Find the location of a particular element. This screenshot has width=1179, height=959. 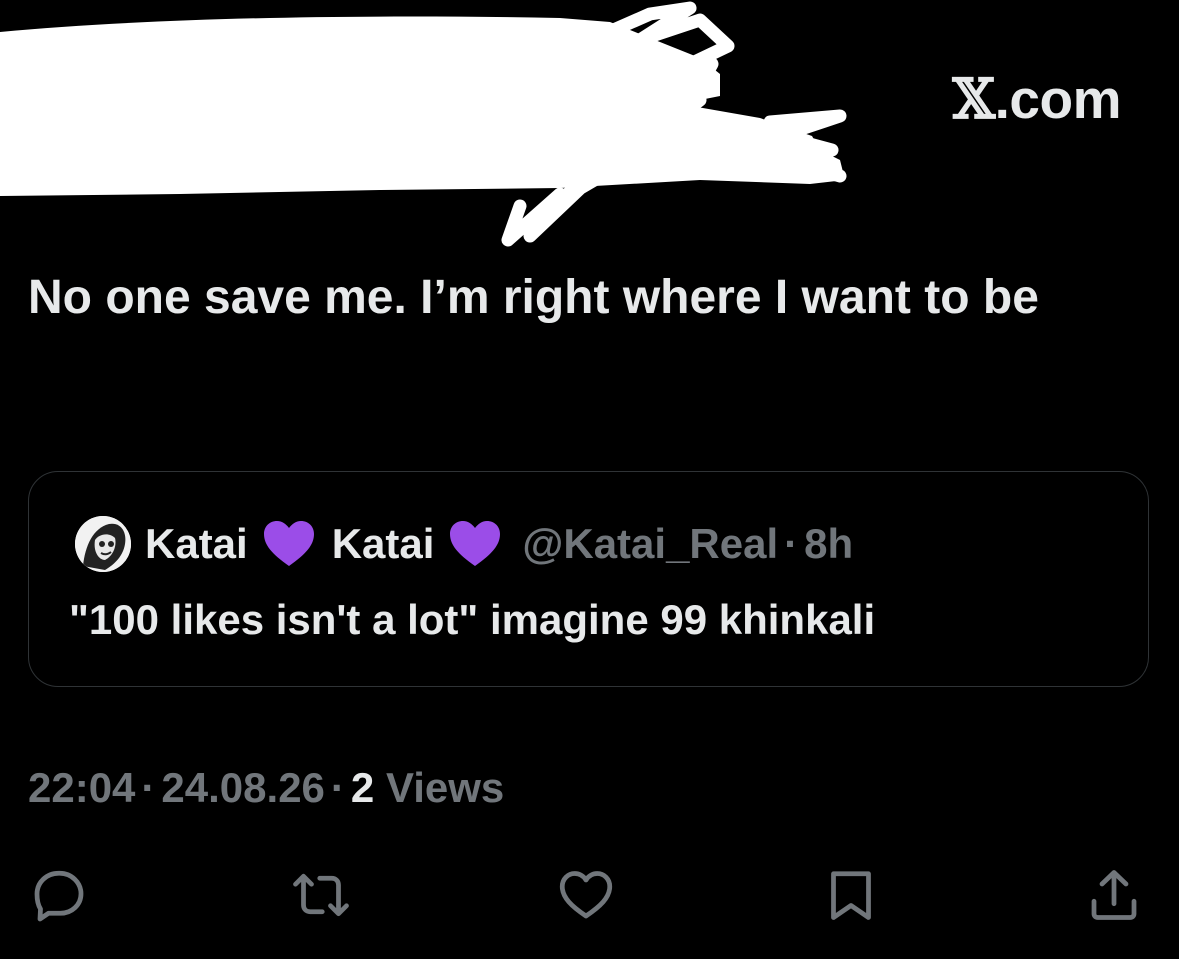

like-button is located at coordinates (586, 895).